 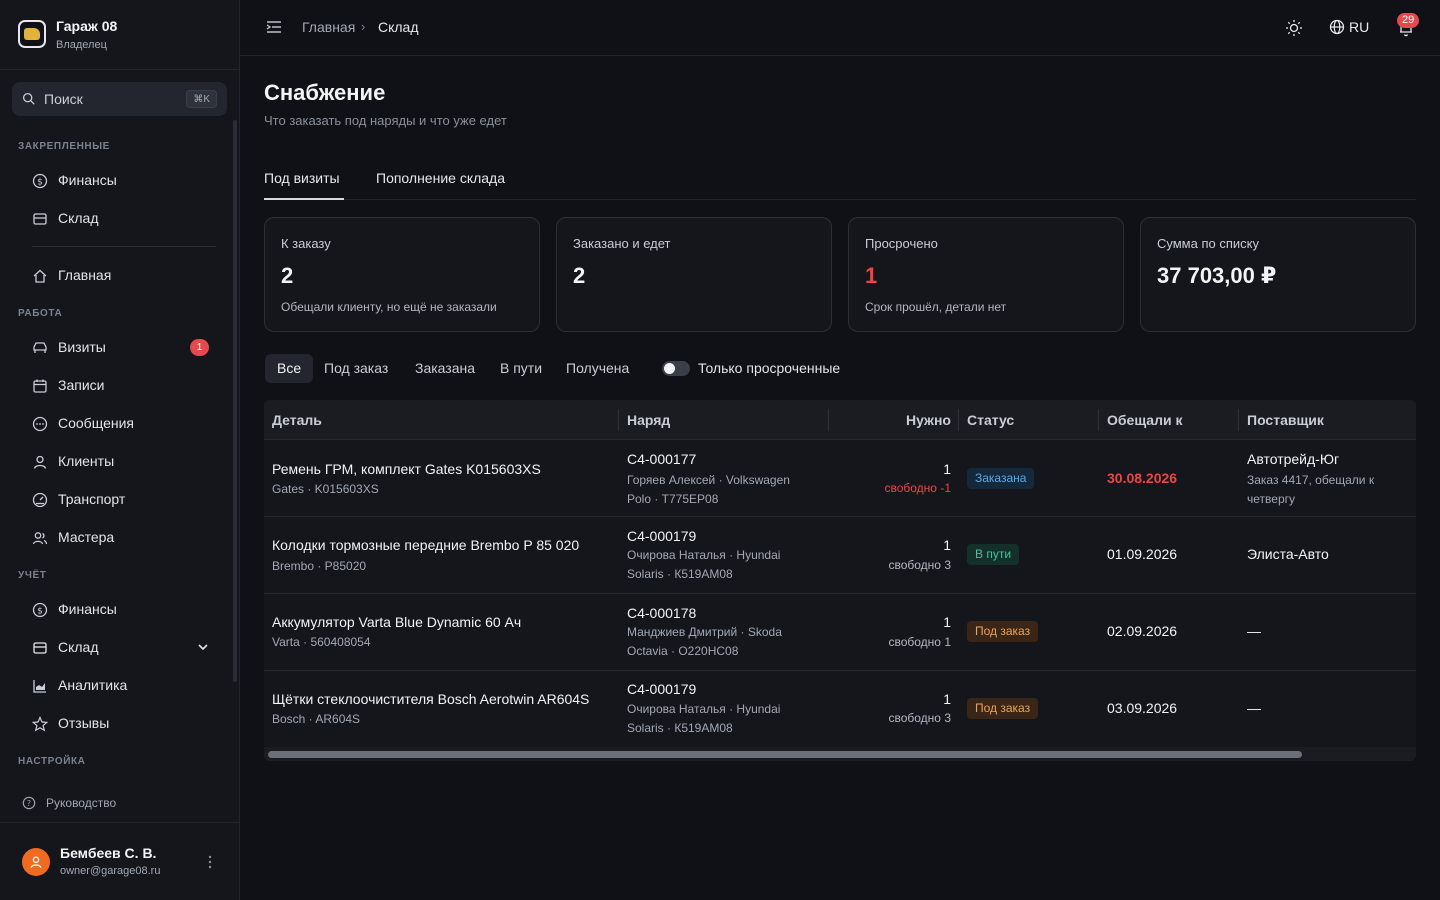 I want to click on sidebar-item-pinned-finance: $ Финансы, so click(x=119, y=180).